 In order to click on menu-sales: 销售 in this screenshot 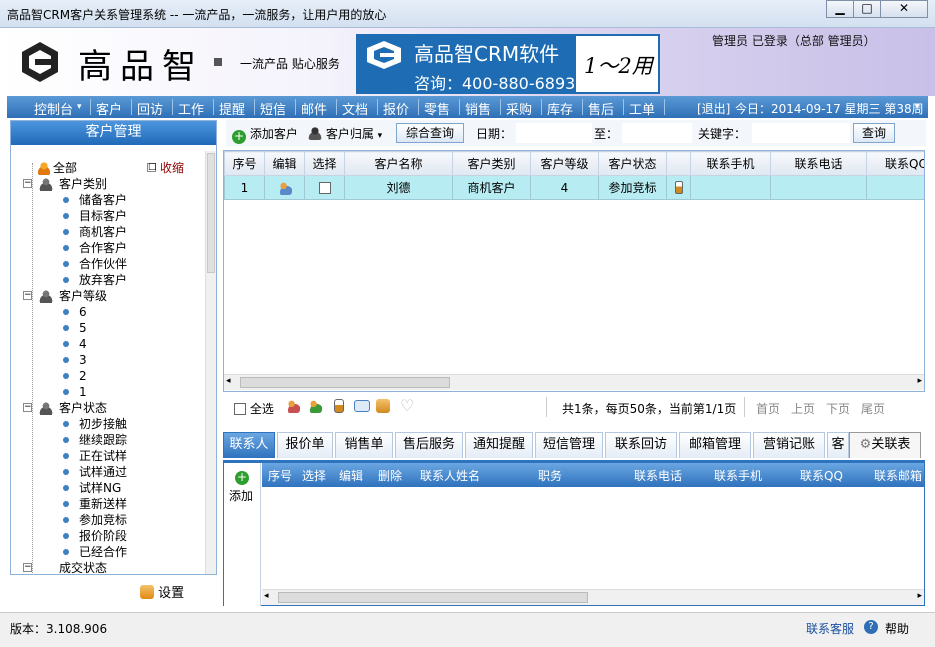, I will do `click(478, 108)`.